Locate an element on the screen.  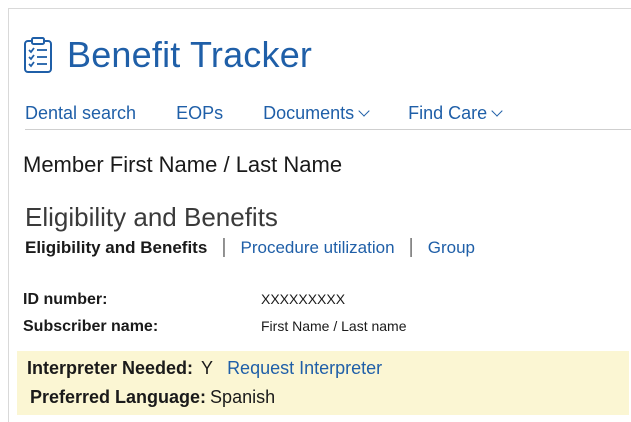
interpreter-needed-label: Interpreter Needed: is located at coordinates (110, 368).